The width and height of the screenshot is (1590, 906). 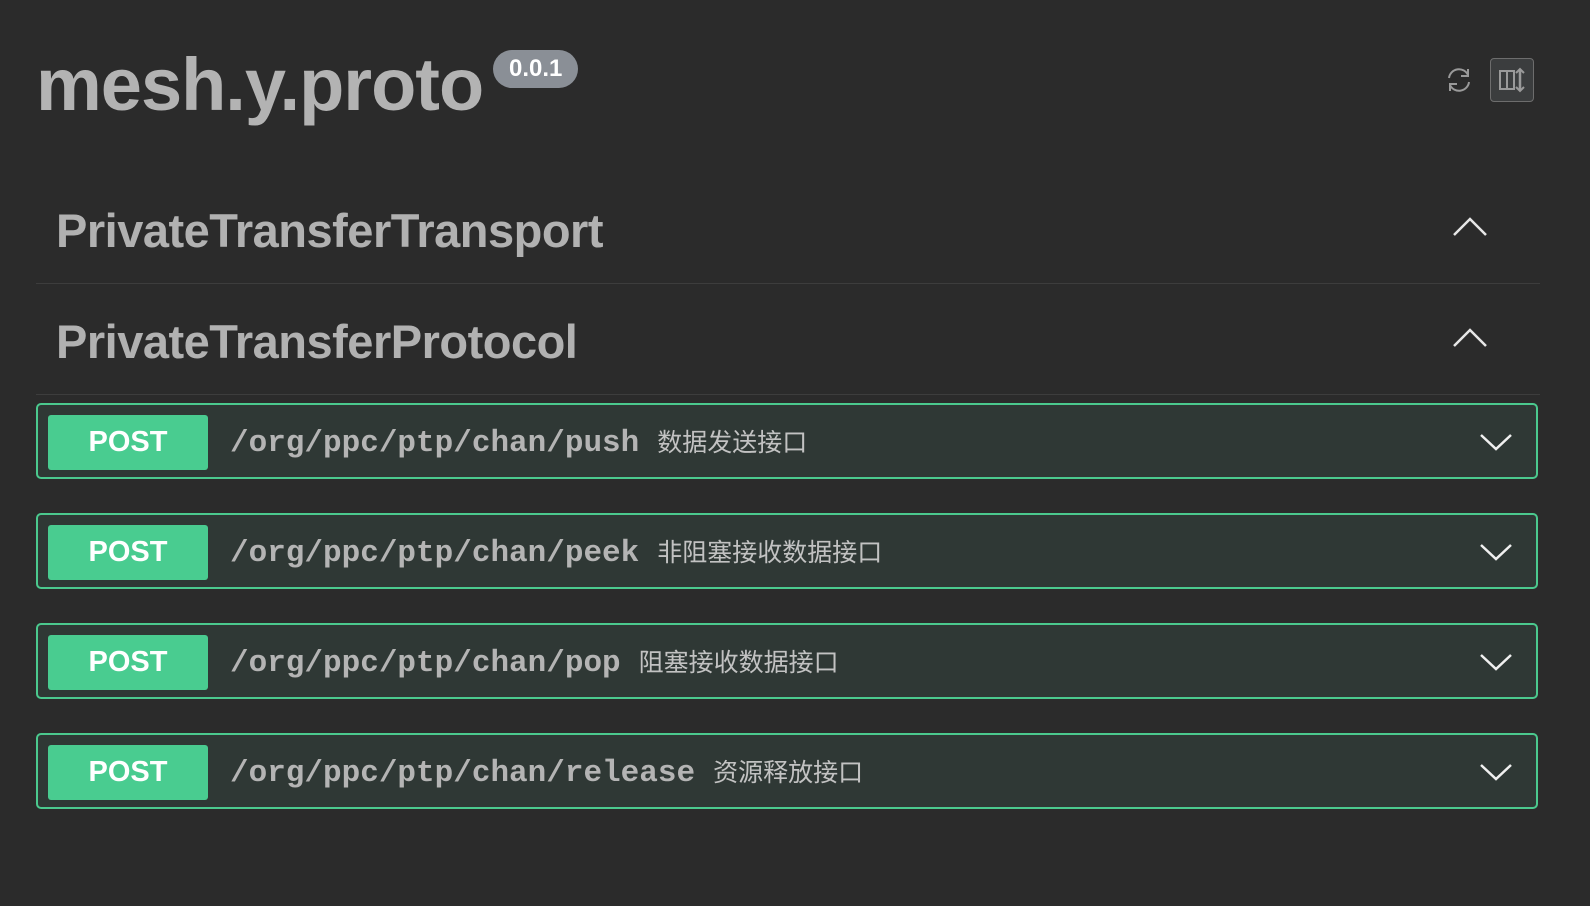 What do you see at coordinates (330, 230) in the screenshot?
I see `tag-title: PrivateTransferTransport` at bounding box center [330, 230].